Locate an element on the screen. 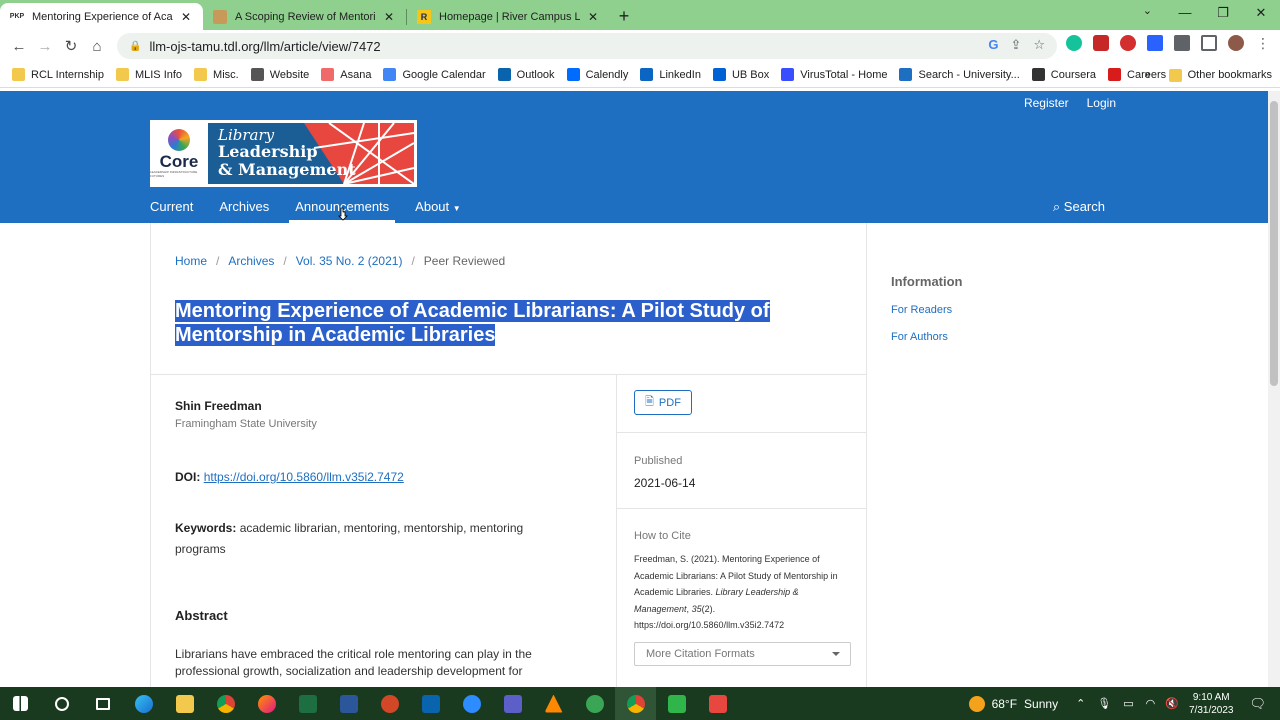  nav-current: Current is located at coordinates (171, 206).